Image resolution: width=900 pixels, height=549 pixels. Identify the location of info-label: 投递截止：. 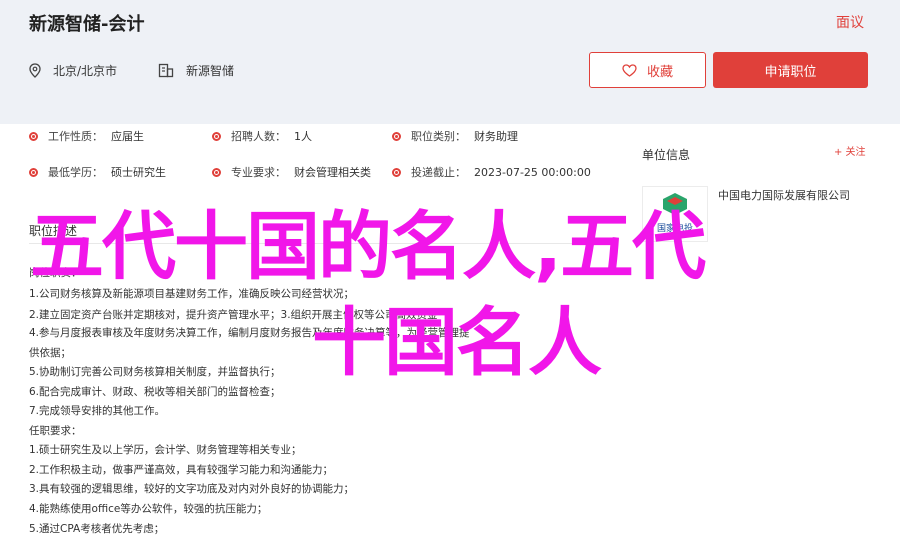
(438, 172).